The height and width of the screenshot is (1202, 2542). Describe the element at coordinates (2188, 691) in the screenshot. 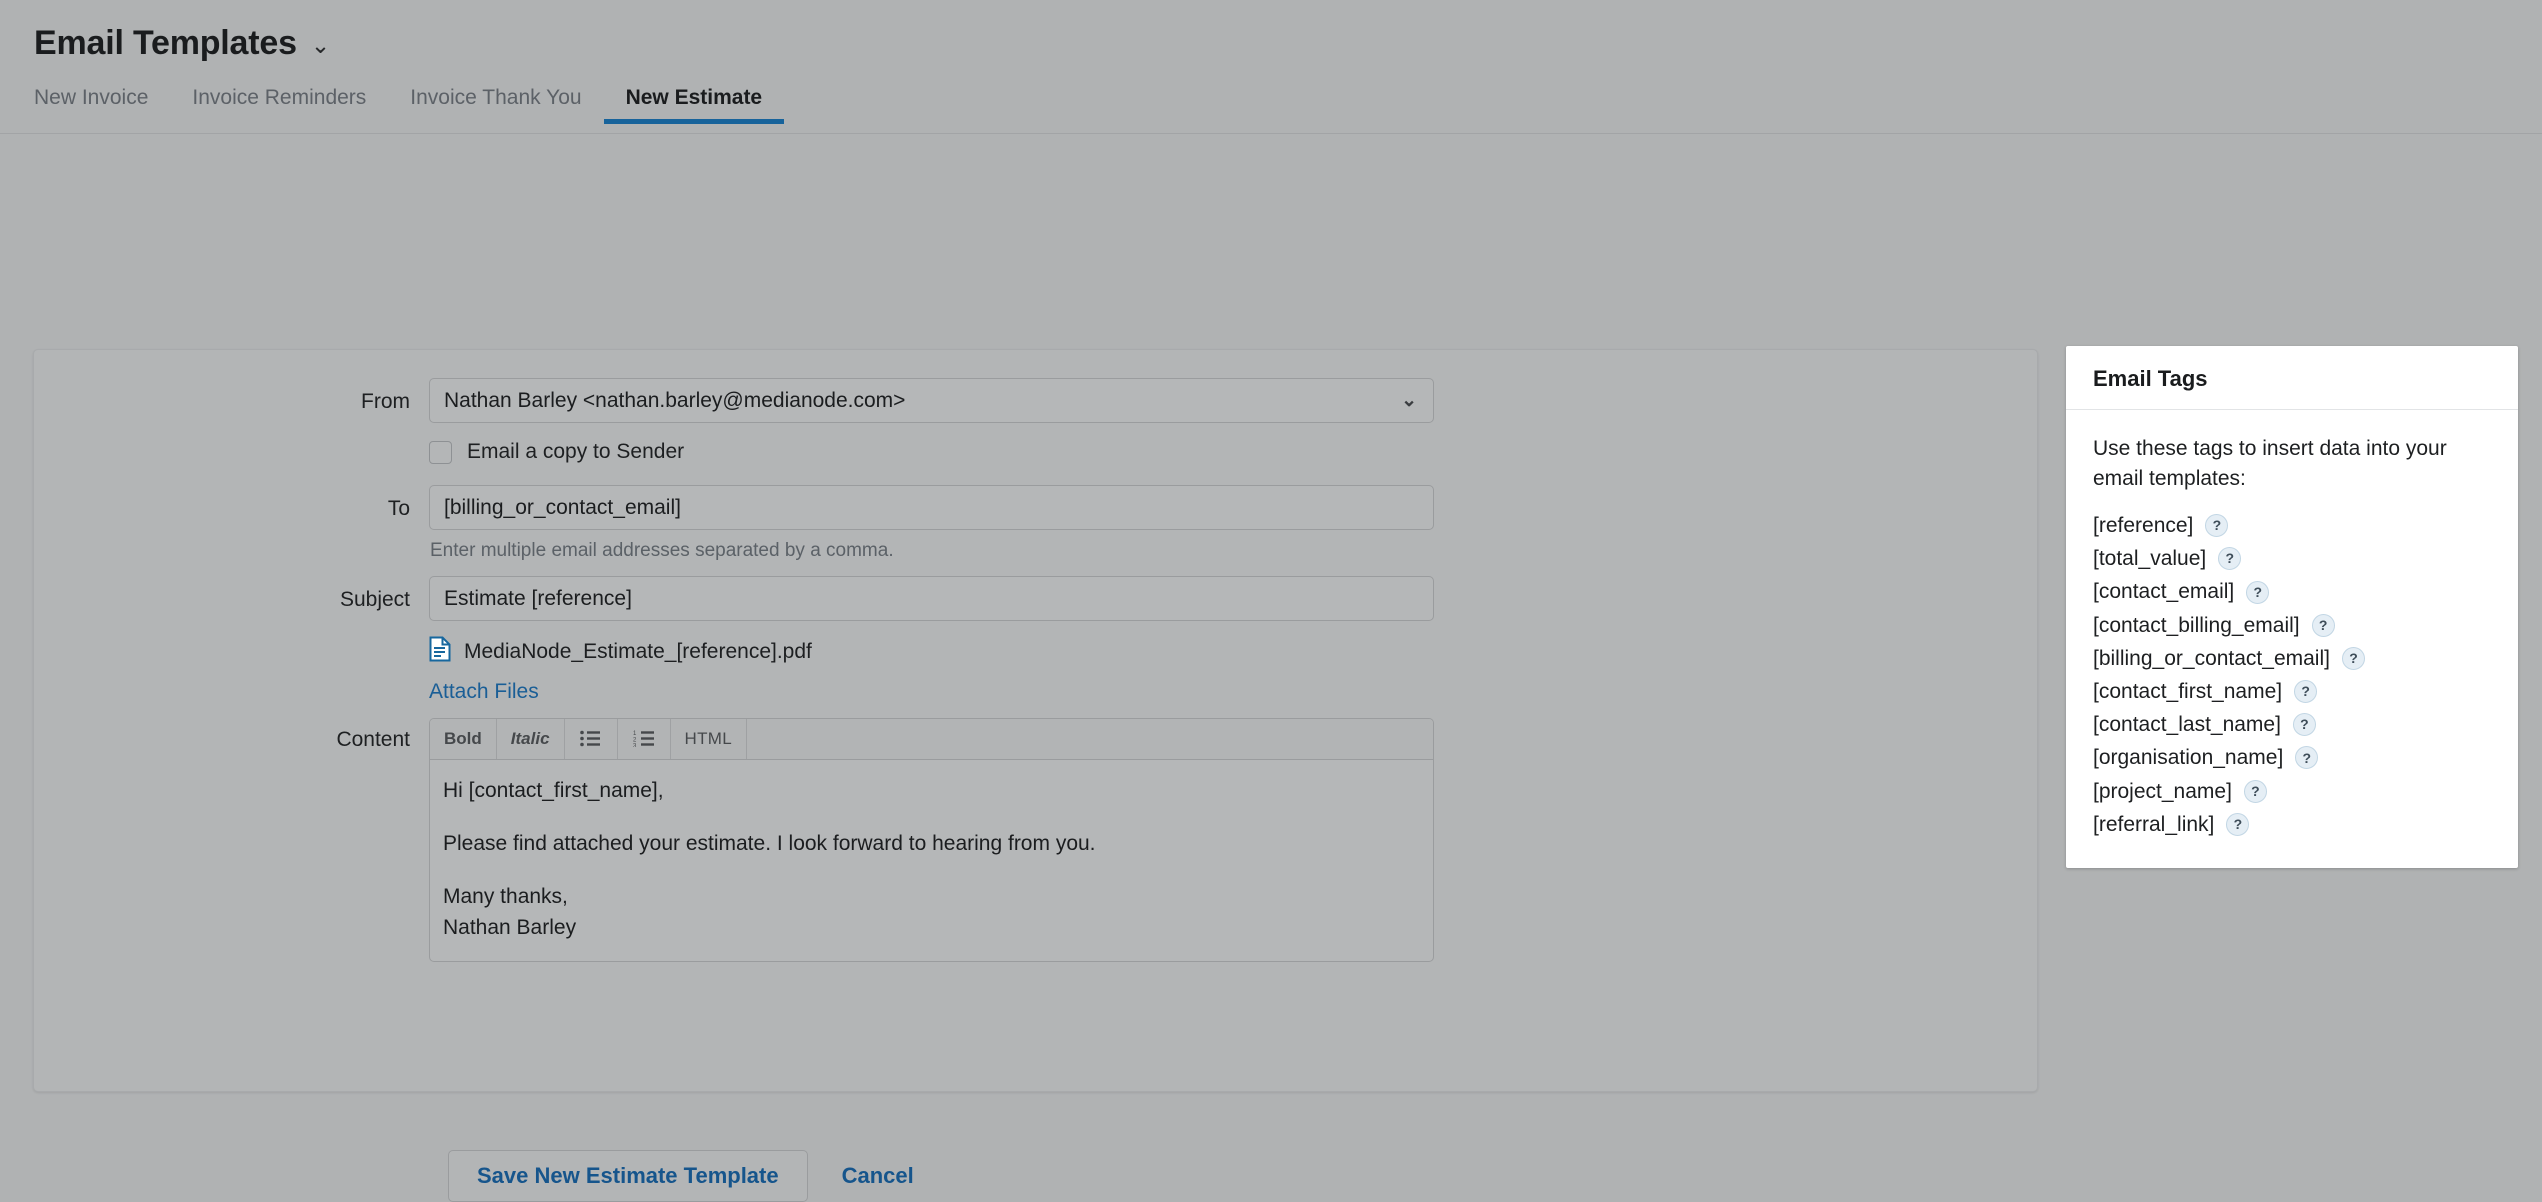

I see `tag-label-contact-first-name: [contact_first_name]` at that location.